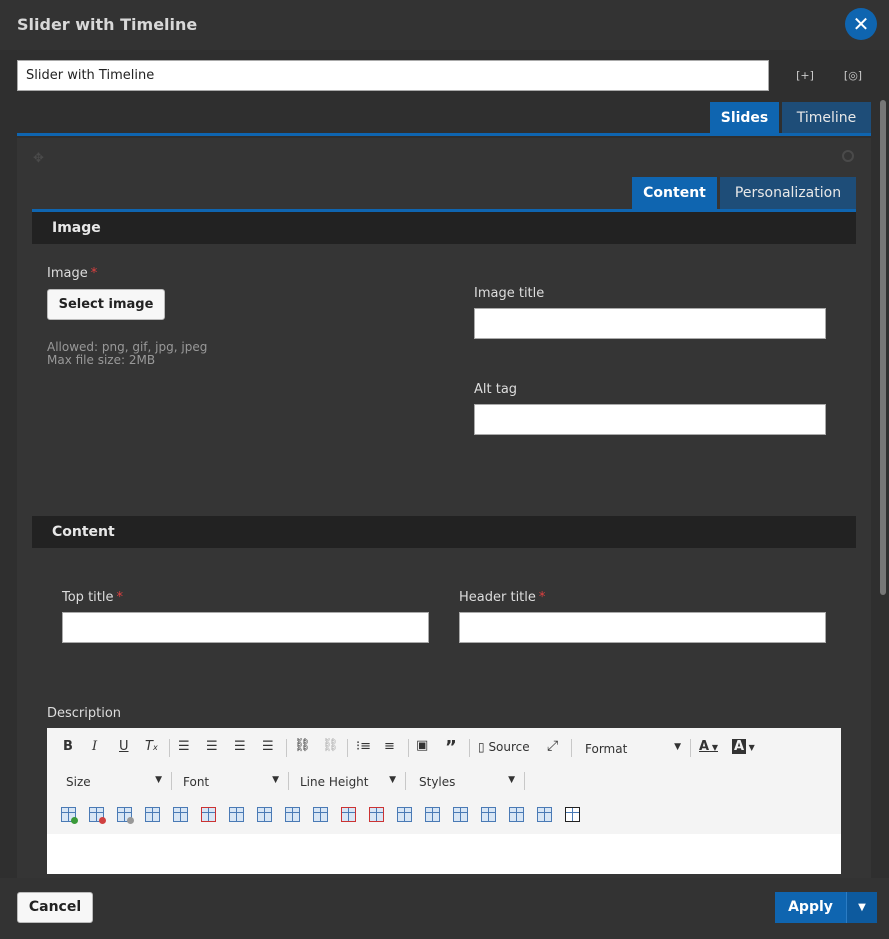 This screenshot has height=939, width=889. What do you see at coordinates (444, 532) in the screenshot?
I see `content-section-header: Content` at bounding box center [444, 532].